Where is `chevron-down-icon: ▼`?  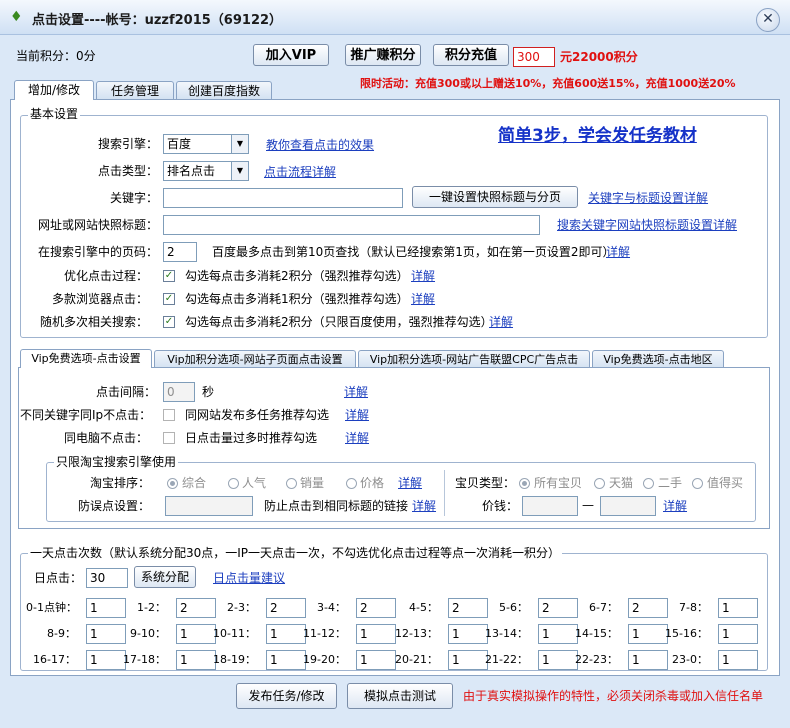
chevron-down-icon: ▼ is located at coordinates (239, 171).